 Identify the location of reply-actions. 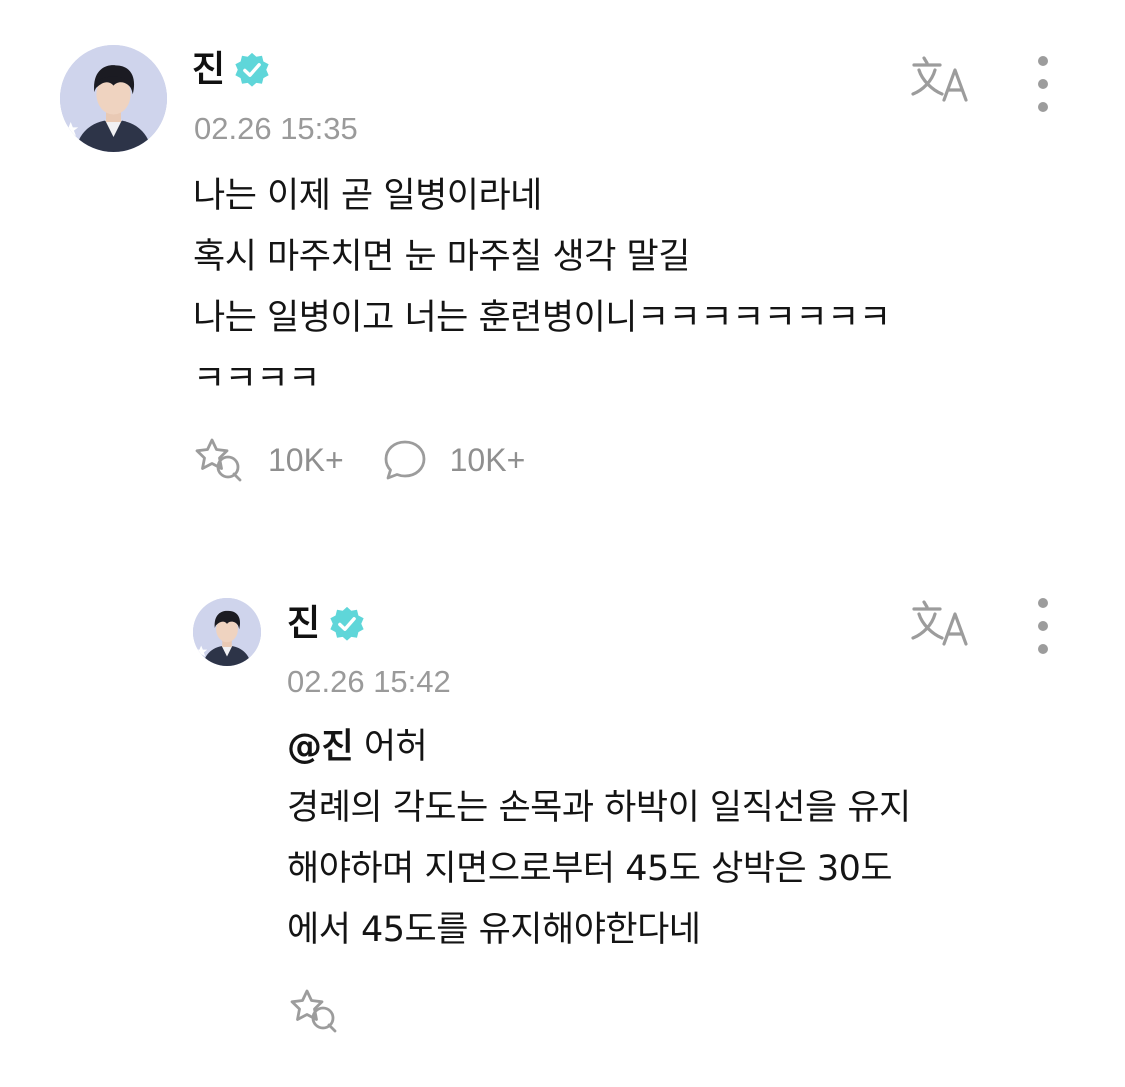
(314, 1011).